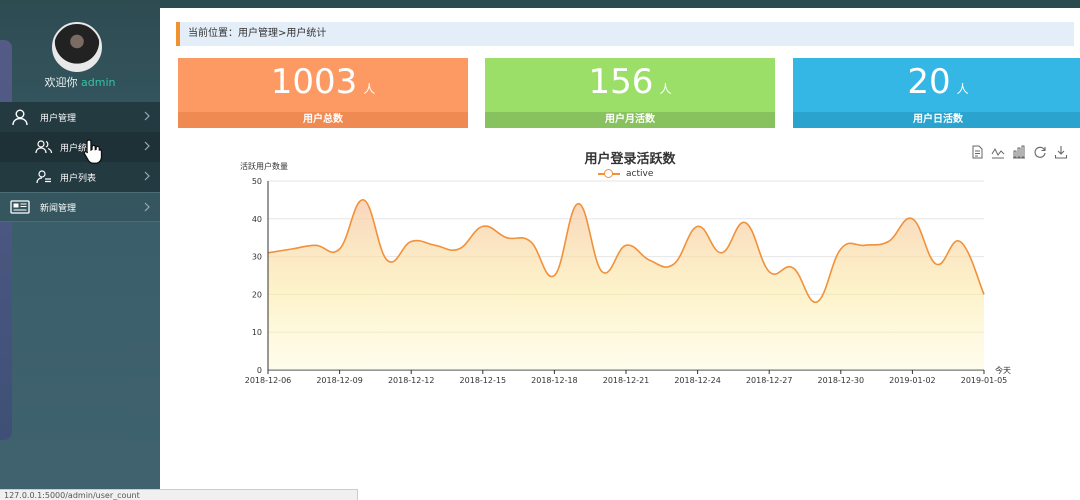 This screenshot has width=1080, height=500. I want to click on chart-toolbox, so click(1019, 151).